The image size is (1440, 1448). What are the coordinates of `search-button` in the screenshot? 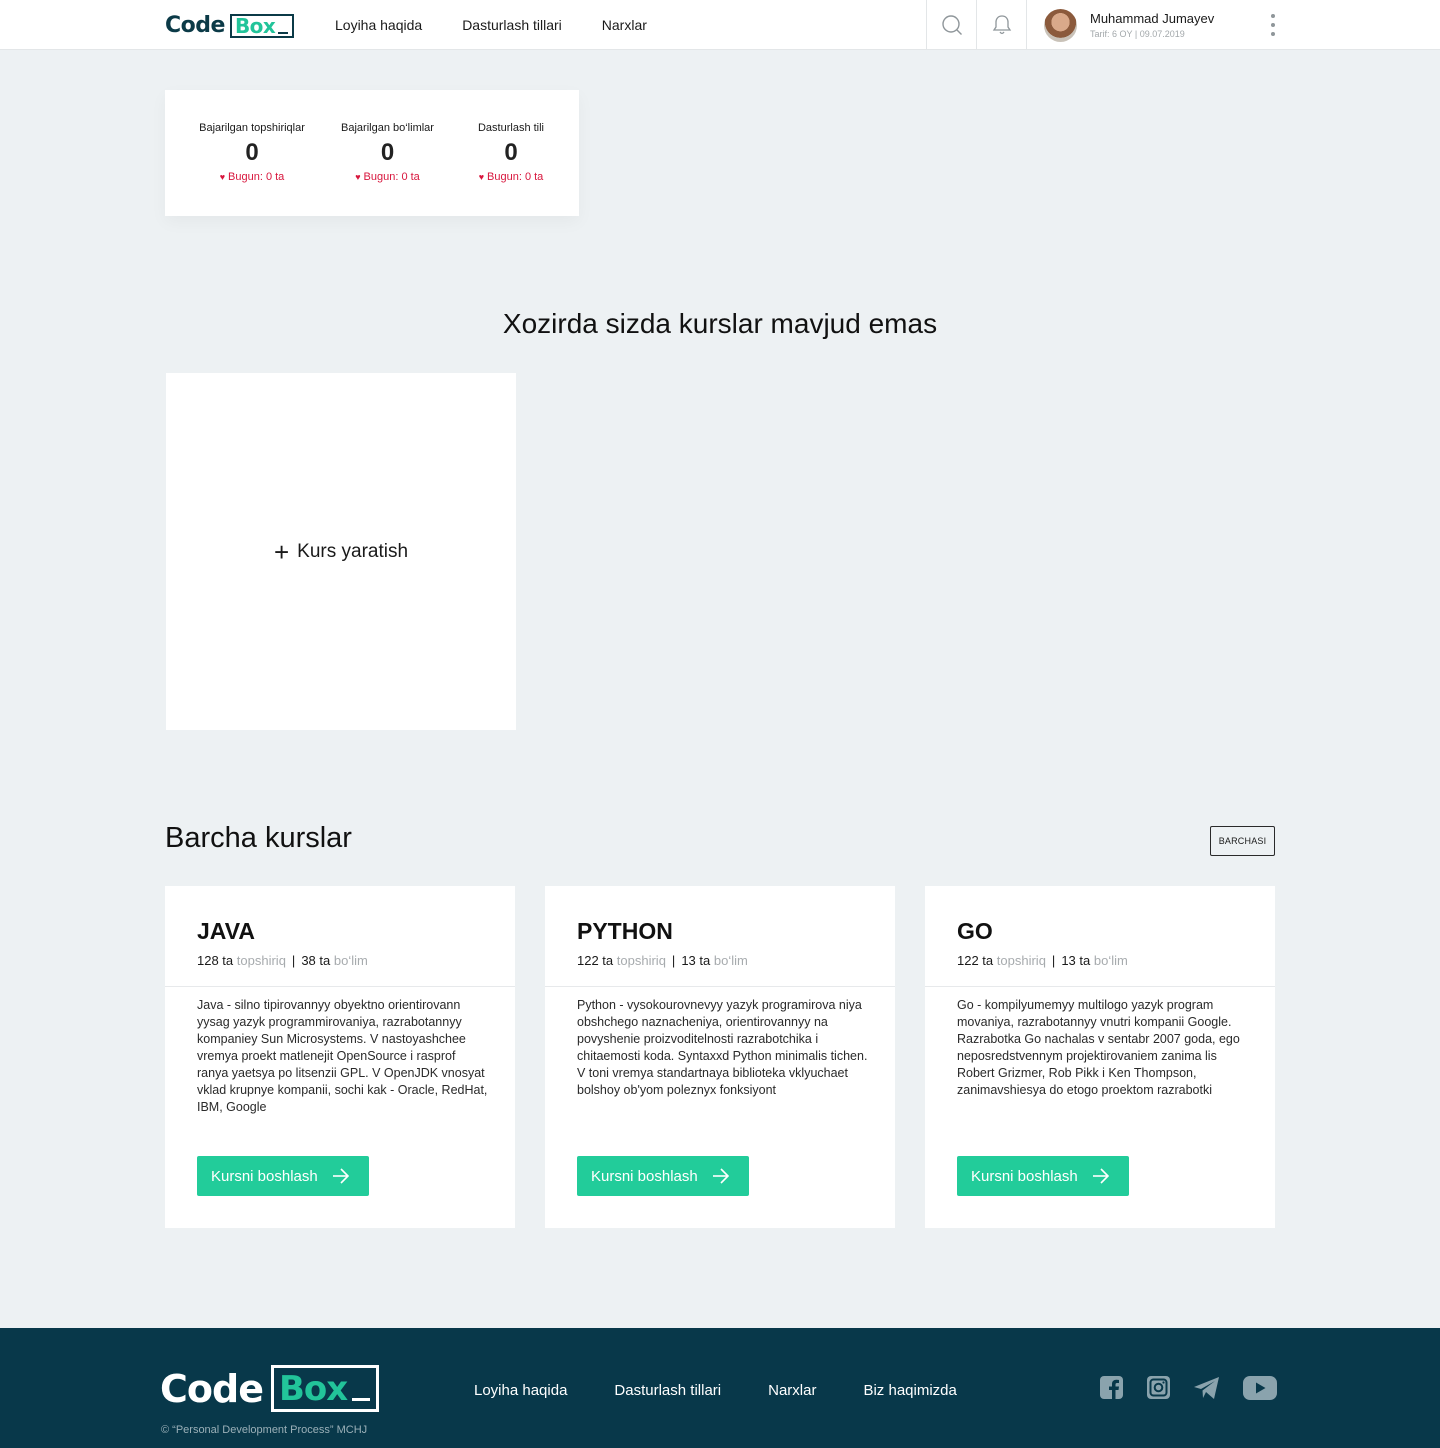 It's located at (951, 25).